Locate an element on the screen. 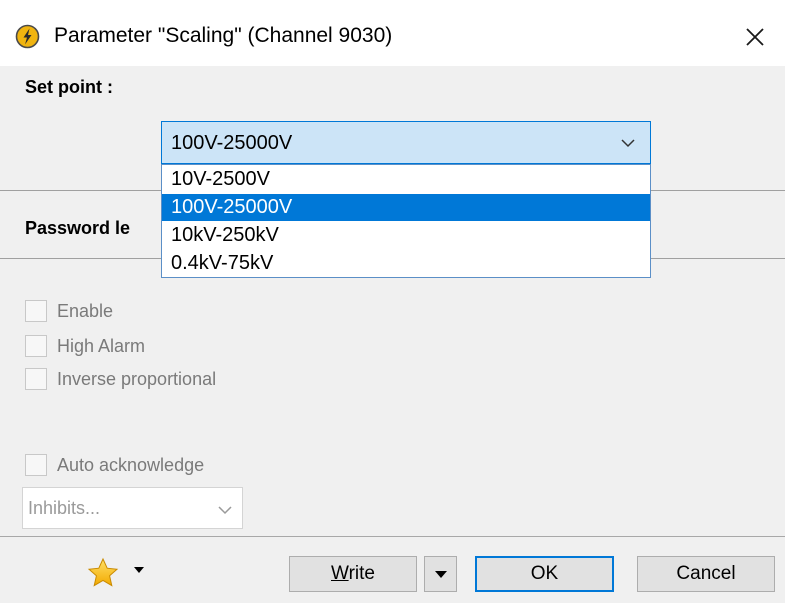 Image resolution: width=785 pixels, height=603 pixels. set-point-selected-value: 100V-25000V is located at coordinates (232, 143).